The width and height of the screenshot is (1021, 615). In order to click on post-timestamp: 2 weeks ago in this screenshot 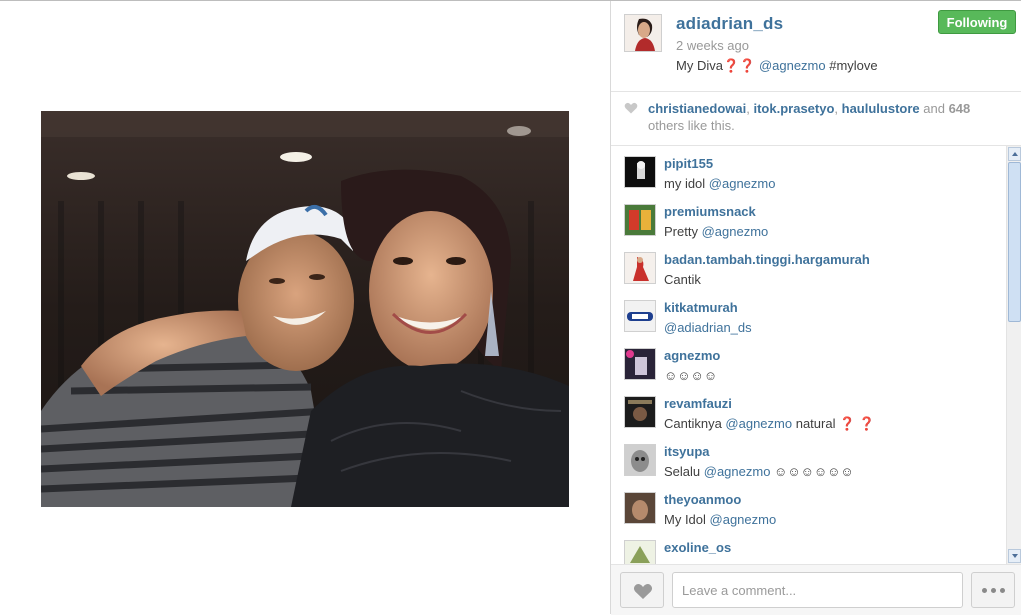, I will do `click(712, 45)`.